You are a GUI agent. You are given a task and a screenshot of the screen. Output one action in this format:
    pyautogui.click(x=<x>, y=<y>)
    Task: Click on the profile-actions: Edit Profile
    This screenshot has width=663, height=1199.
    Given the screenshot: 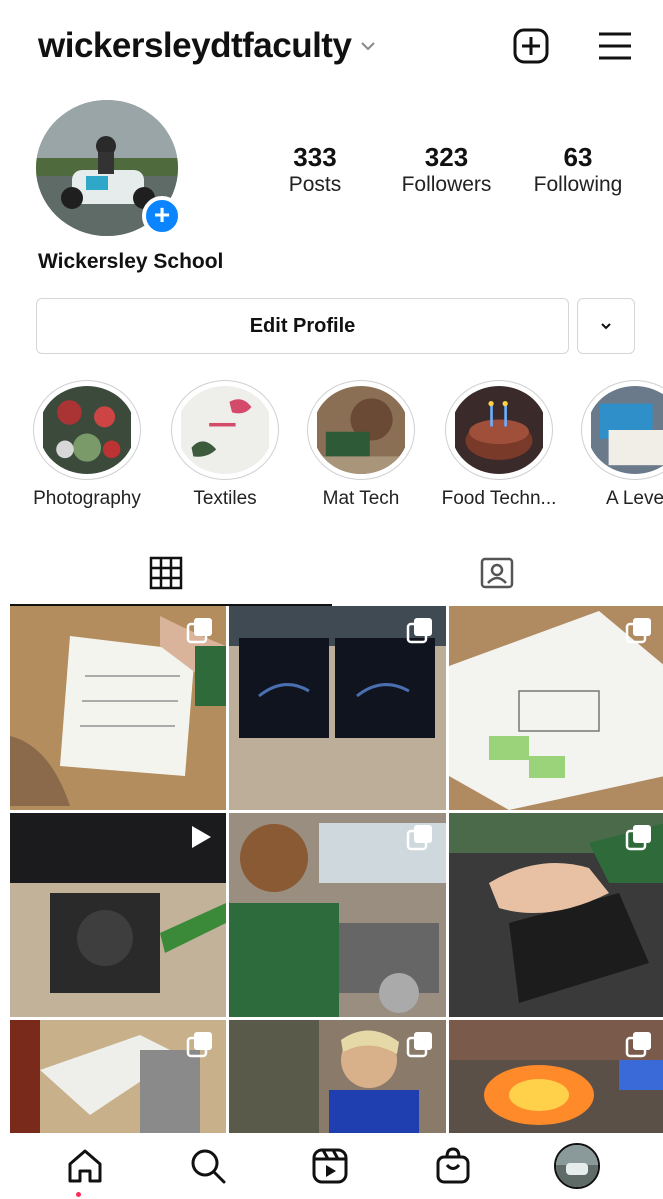 What is the action you would take?
    pyautogui.click(x=335, y=326)
    